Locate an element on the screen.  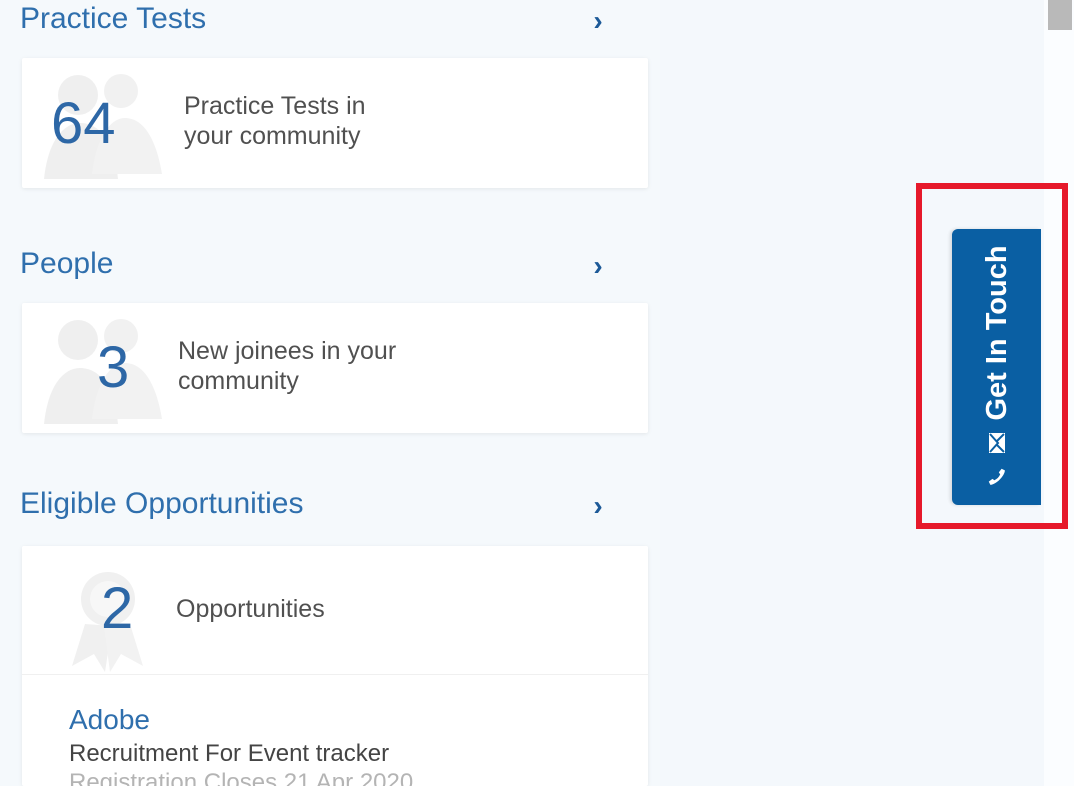
practice-tests-card: 64 Practice Tests in your community is located at coordinates (335, 123).